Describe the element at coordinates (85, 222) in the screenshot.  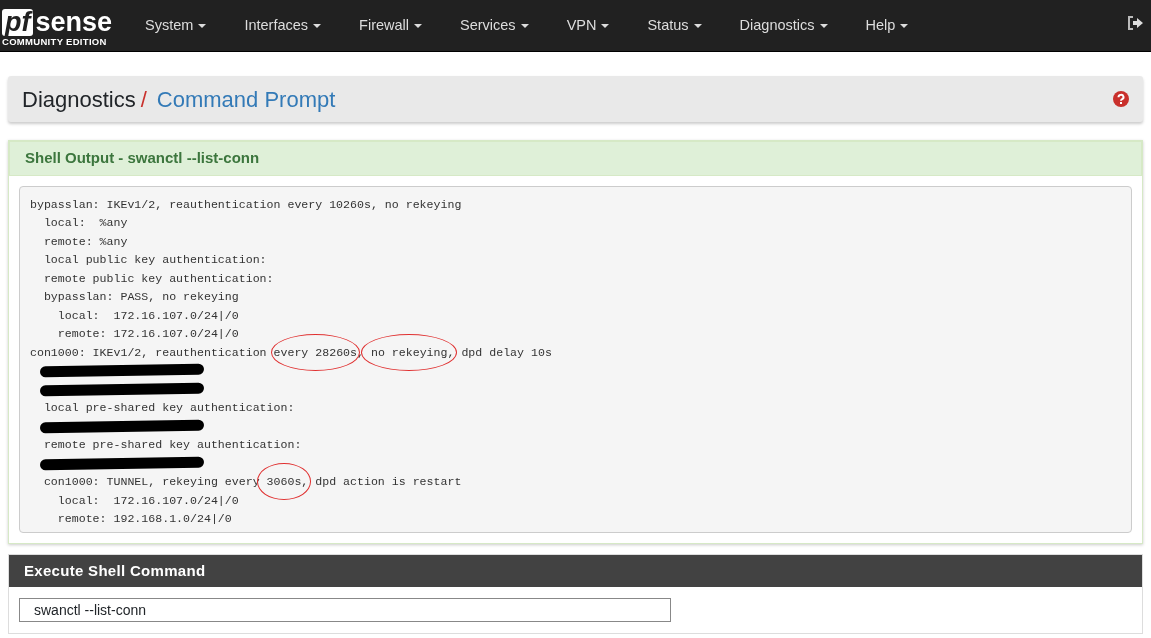
I see `output-text: local: %any` at that location.